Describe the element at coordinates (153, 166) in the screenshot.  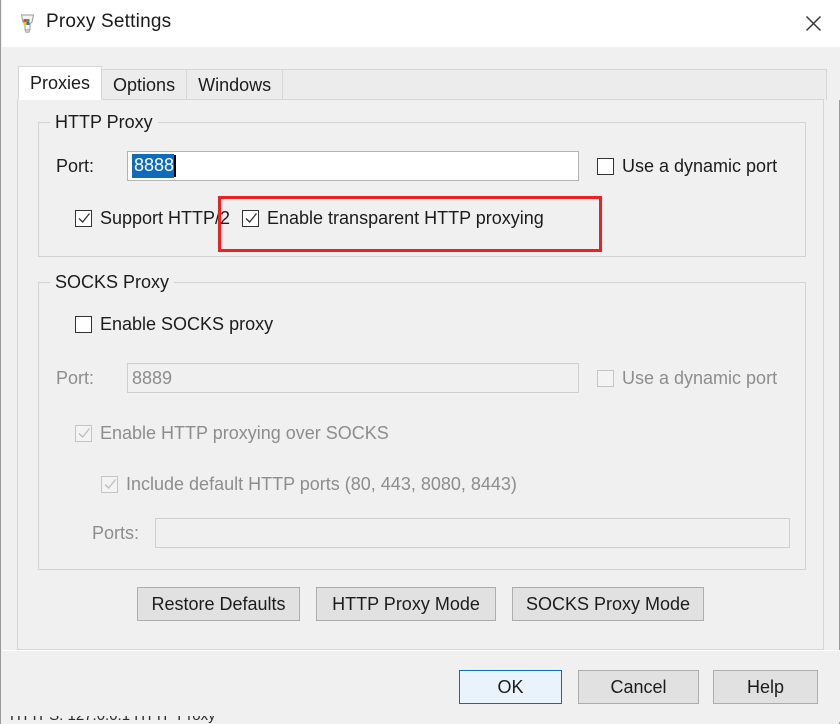
I see `http-port-value: 8888` at that location.